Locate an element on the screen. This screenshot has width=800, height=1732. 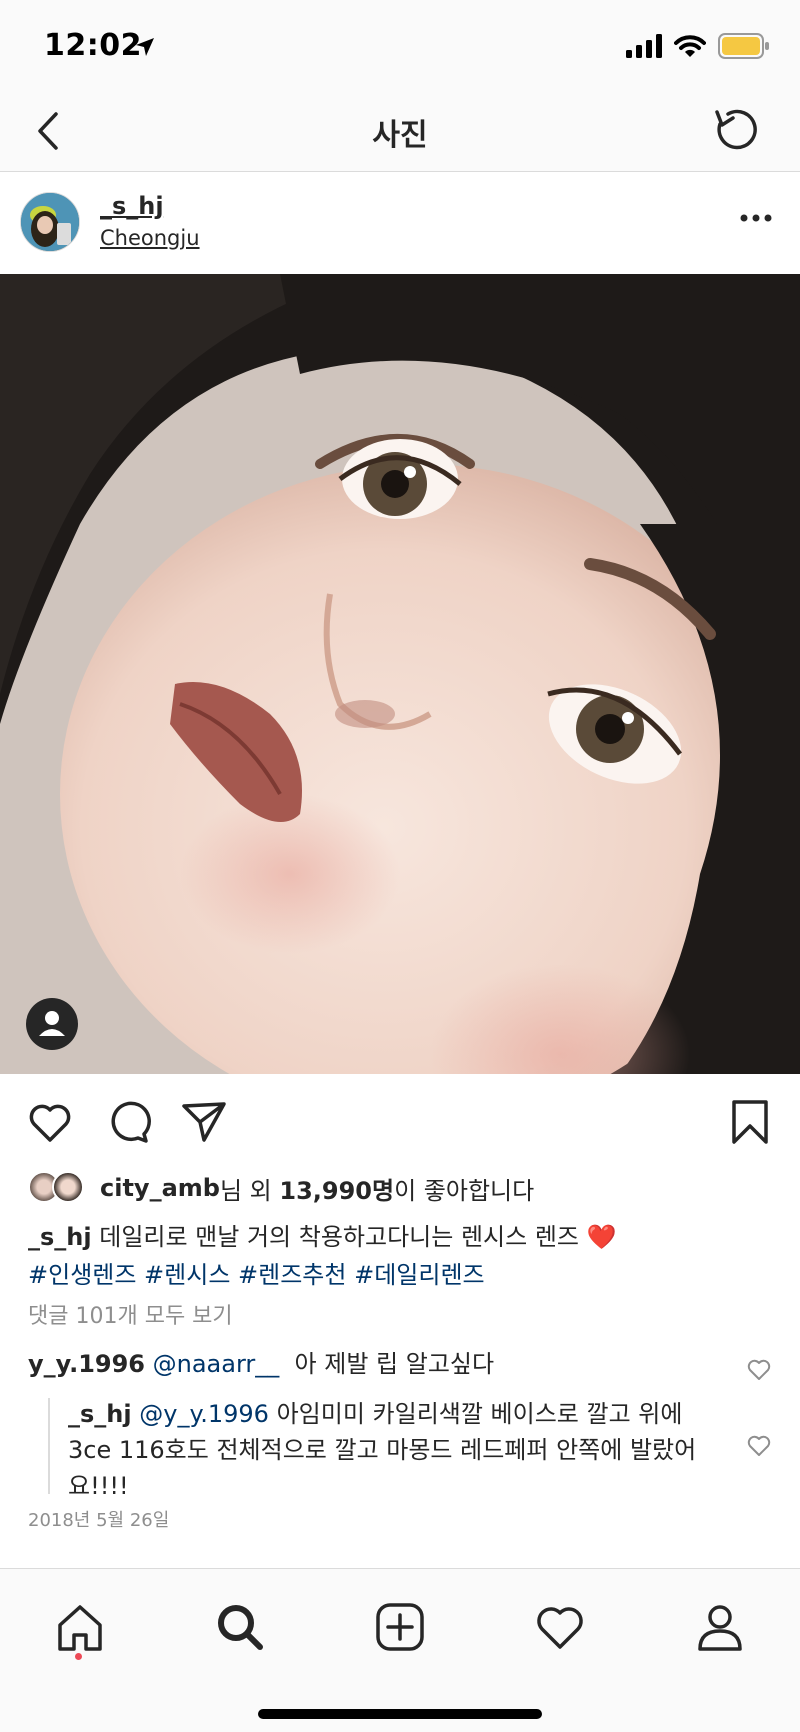
liker-avatar is located at coordinates (68, 1187).